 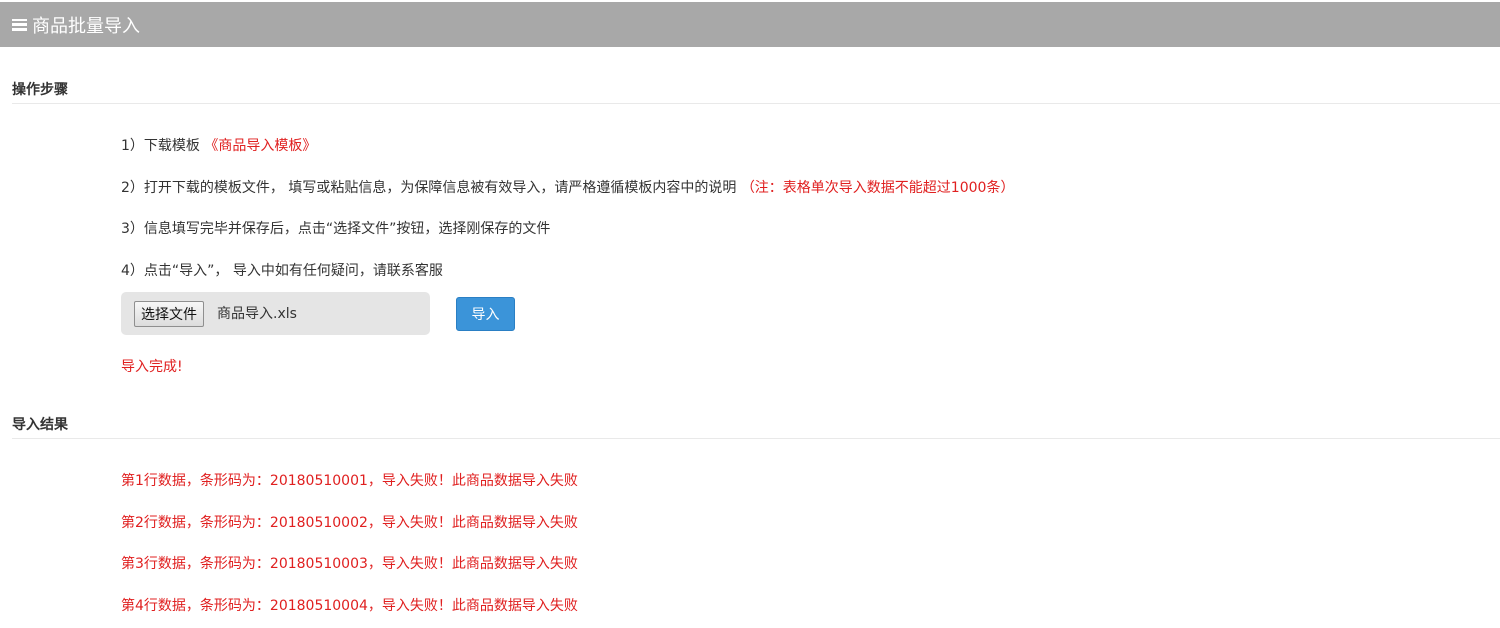 I want to click on hamburger-icon, so click(x=19, y=24).